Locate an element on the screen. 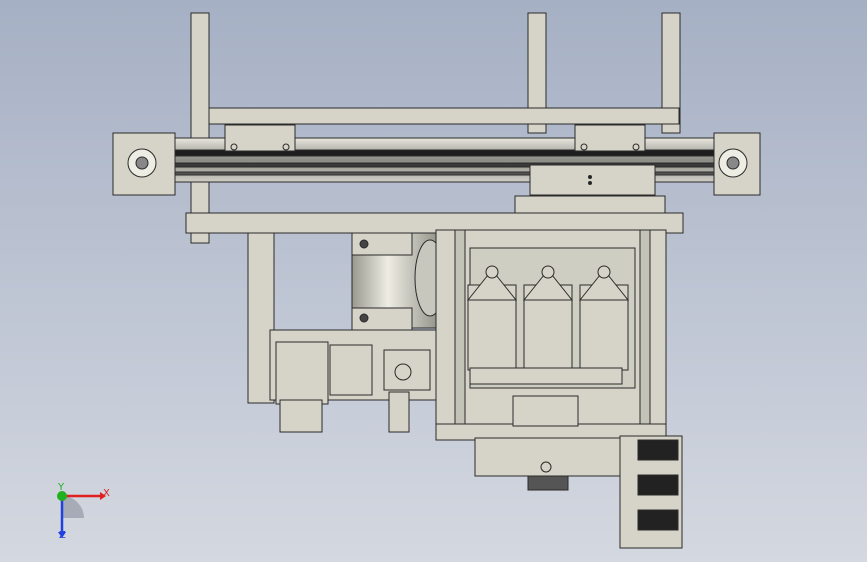 This screenshot has height=562, width=867. y-axis-label: Y is located at coordinates (61, 487).